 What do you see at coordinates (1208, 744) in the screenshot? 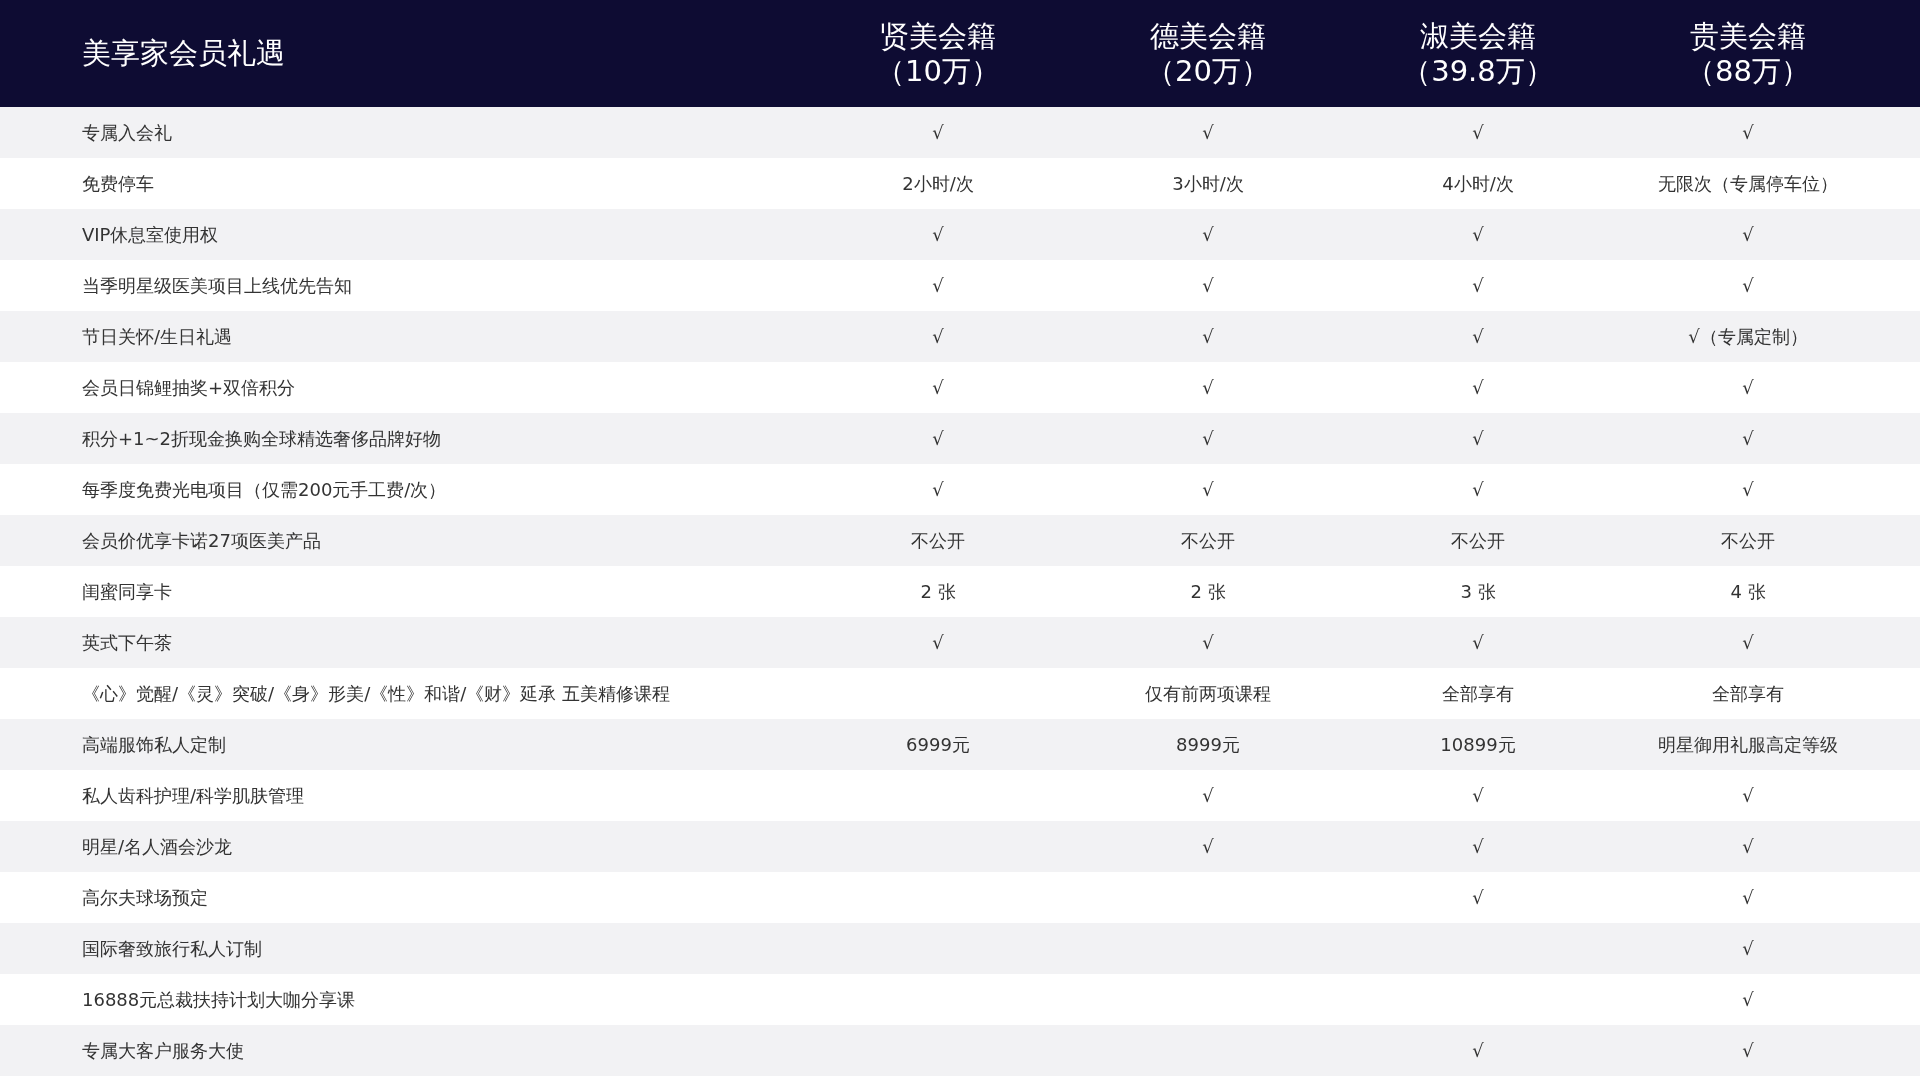
I see `table-cell: 8999元` at bounding box center [1208, 744].